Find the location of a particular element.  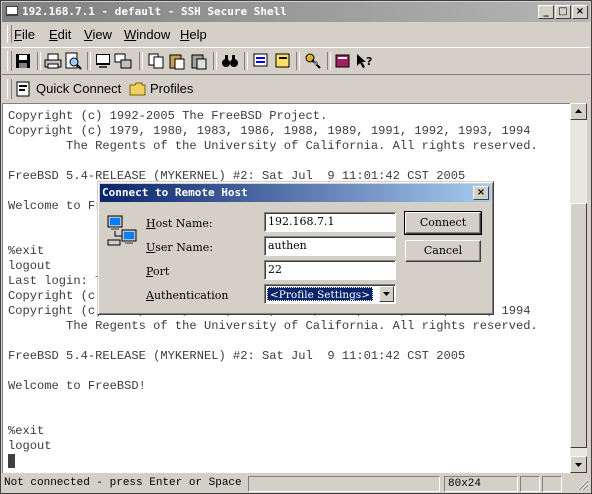

port-field: 22 is located at coordinates (330, 270).